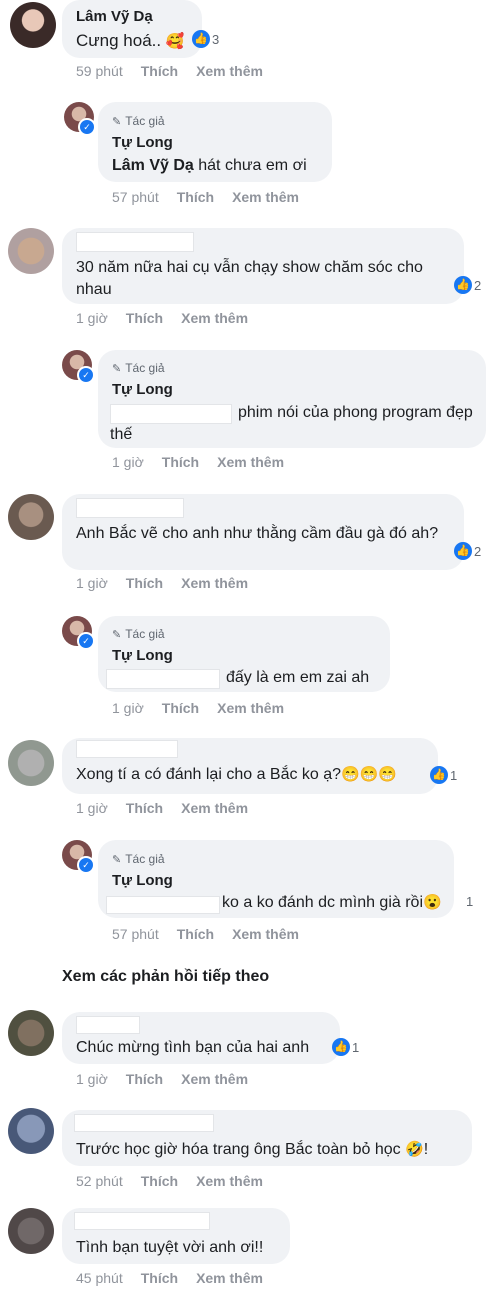  I want to click on comment-text-body: phim nói của phong program đẹp thế, so click(291, 423).